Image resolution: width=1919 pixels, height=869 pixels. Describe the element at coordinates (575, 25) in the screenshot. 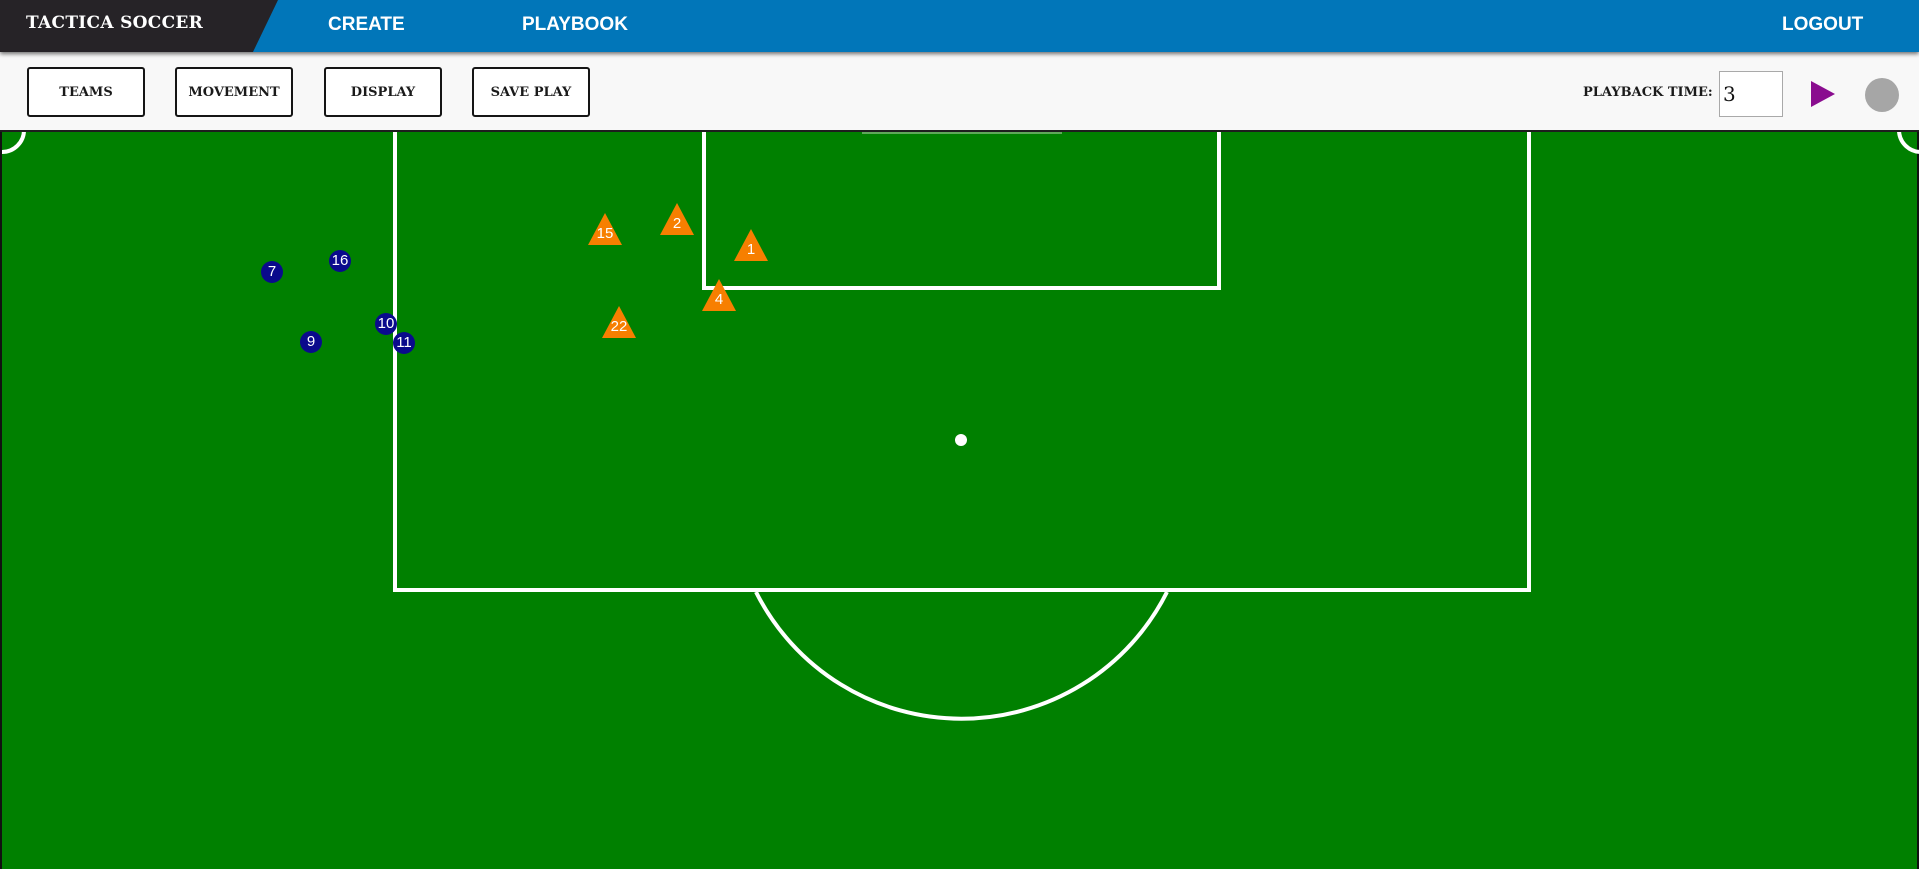

I see `nav-playbook-link: PLAYBOOK` at that location.